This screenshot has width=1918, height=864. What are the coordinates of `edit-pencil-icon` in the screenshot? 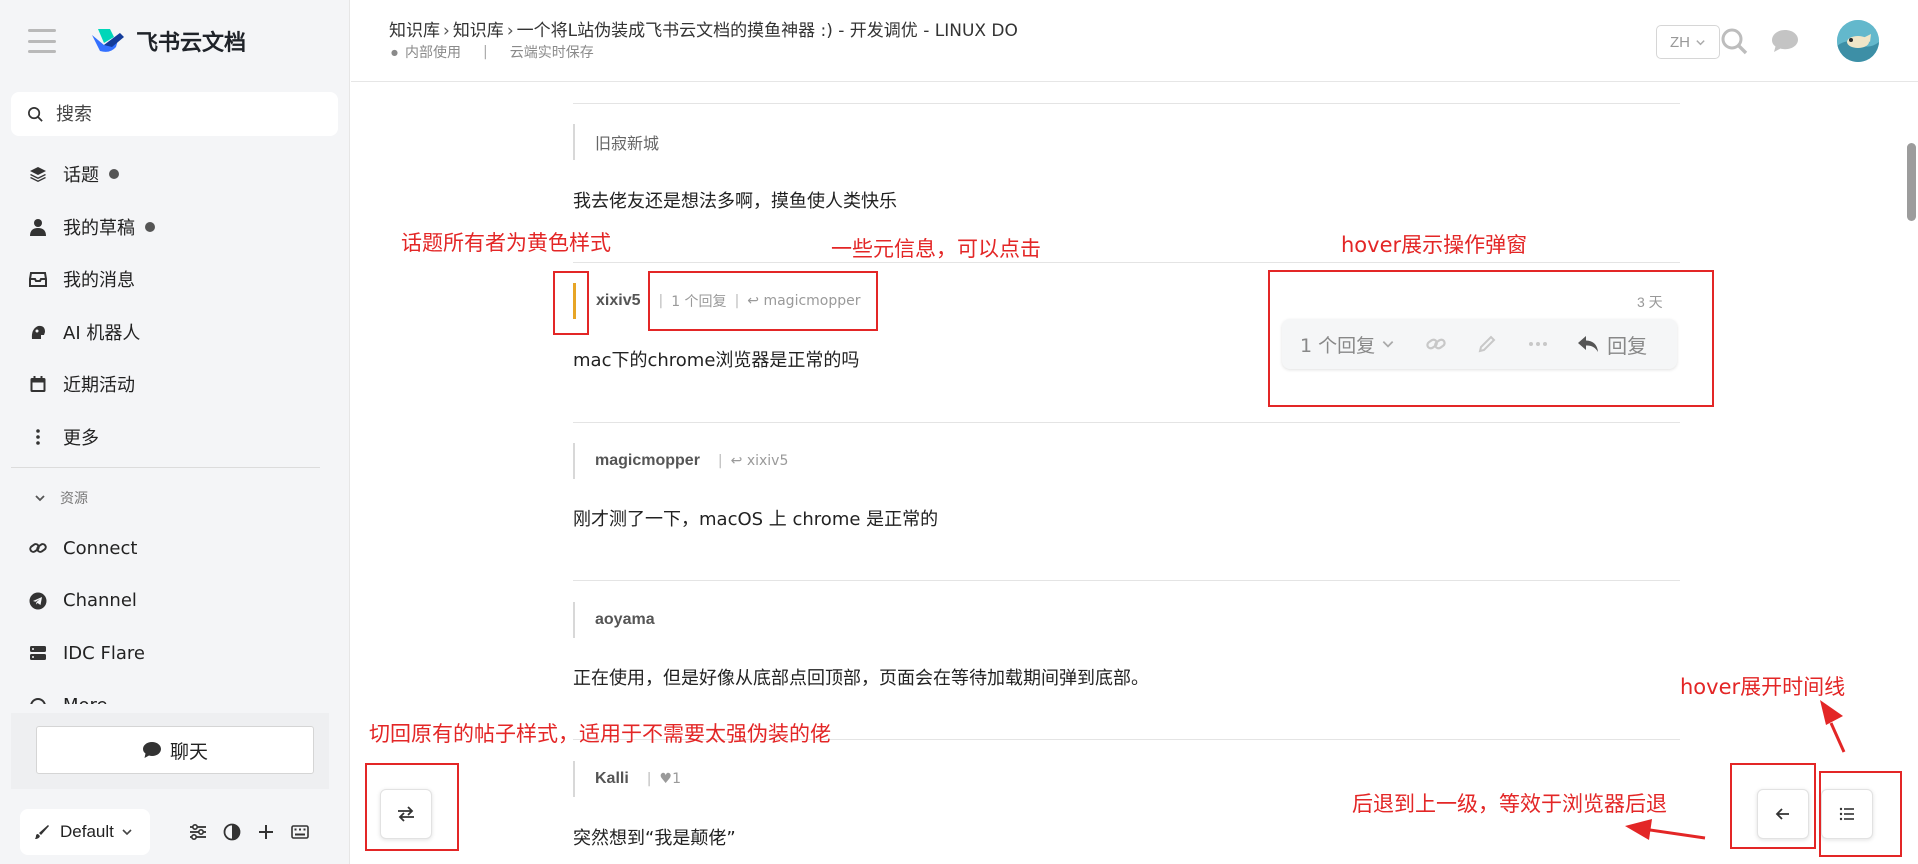 It's located at (1487, 344).